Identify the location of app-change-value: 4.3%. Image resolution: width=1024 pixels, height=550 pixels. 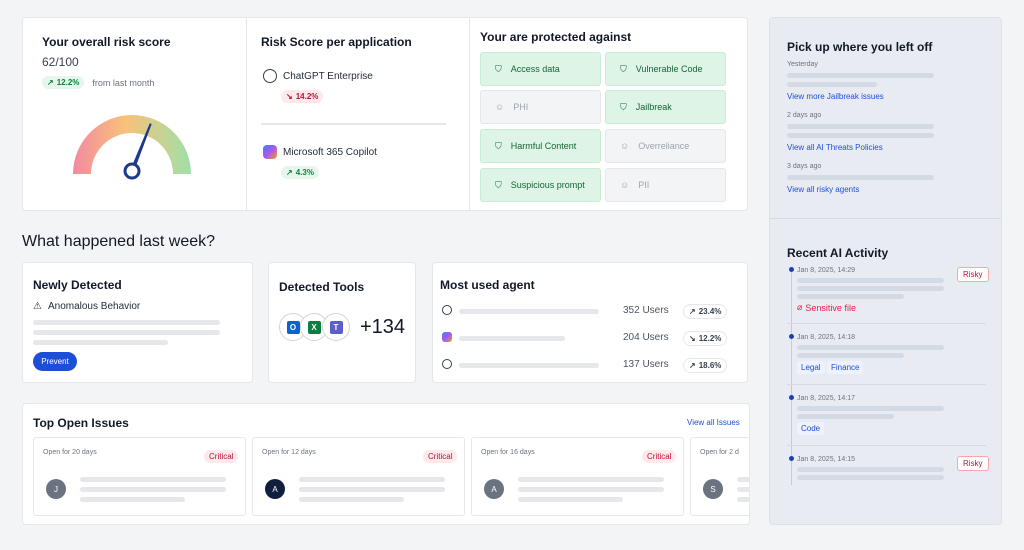
(304, 172).